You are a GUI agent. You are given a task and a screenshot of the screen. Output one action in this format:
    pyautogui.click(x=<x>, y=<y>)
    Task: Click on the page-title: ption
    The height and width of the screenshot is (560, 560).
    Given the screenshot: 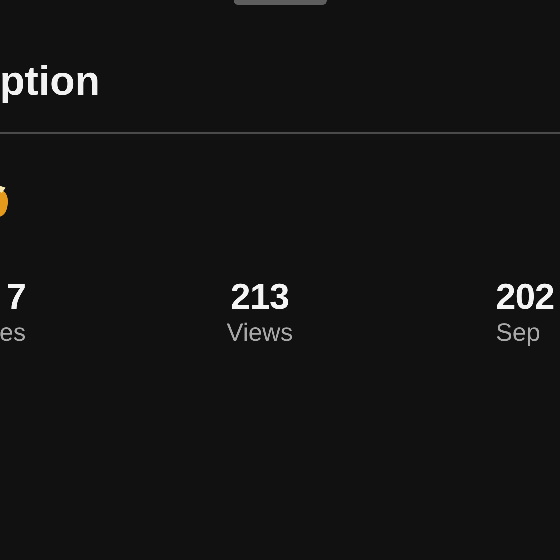 What is the action you would take?
    pyautogui.click(x=51, y=81)
    